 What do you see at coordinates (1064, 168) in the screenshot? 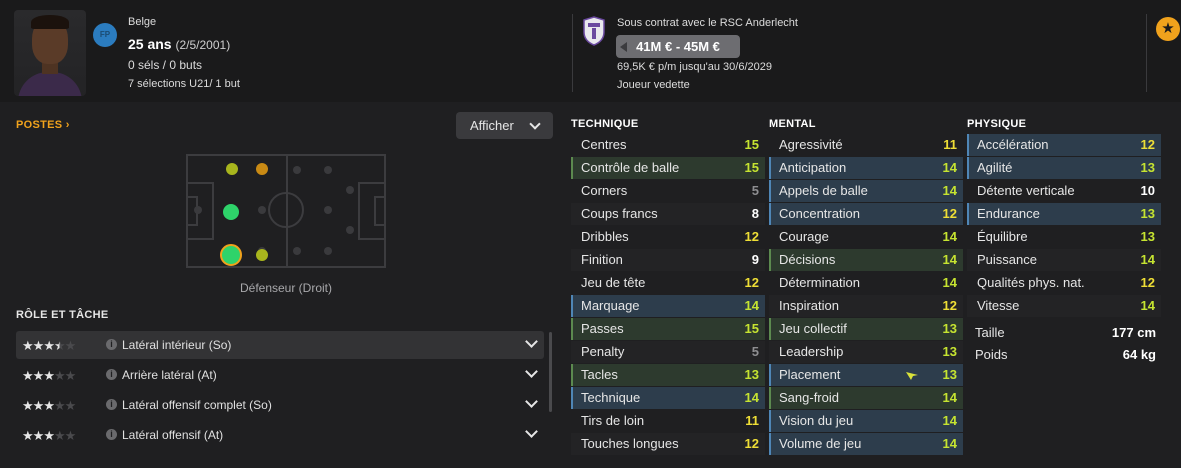
I see `attribute-row-physique: Agilité 13` at bounding box center [1064, 168].